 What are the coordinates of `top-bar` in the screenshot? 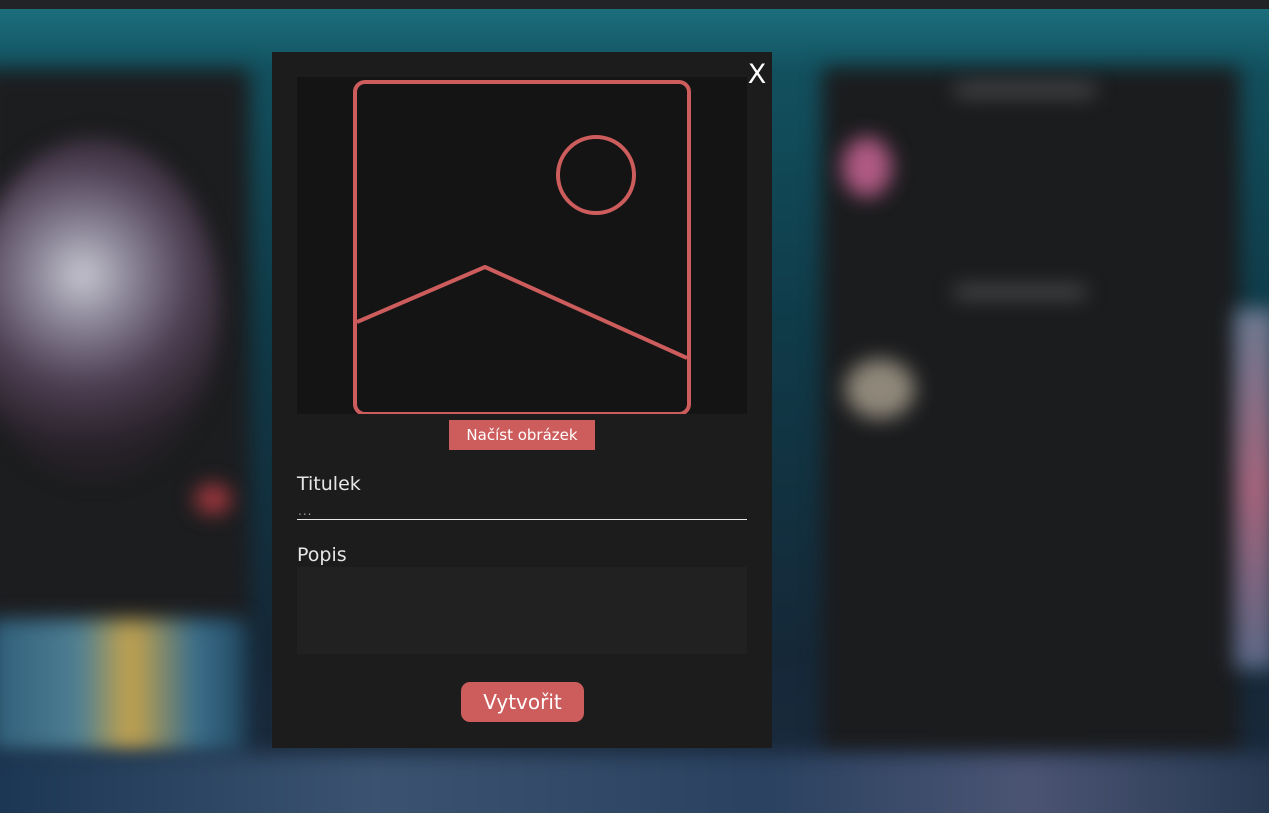 It's located at (634, 4).